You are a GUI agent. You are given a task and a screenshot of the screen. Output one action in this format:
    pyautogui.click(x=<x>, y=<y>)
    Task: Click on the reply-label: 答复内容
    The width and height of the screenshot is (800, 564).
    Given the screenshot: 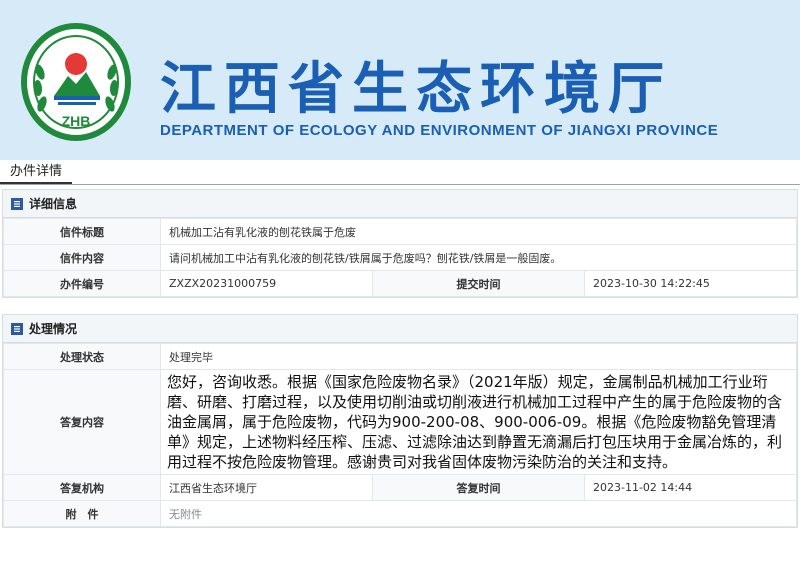 What is the action you would take?
    pyautogui.click(x=82, y=422)
    